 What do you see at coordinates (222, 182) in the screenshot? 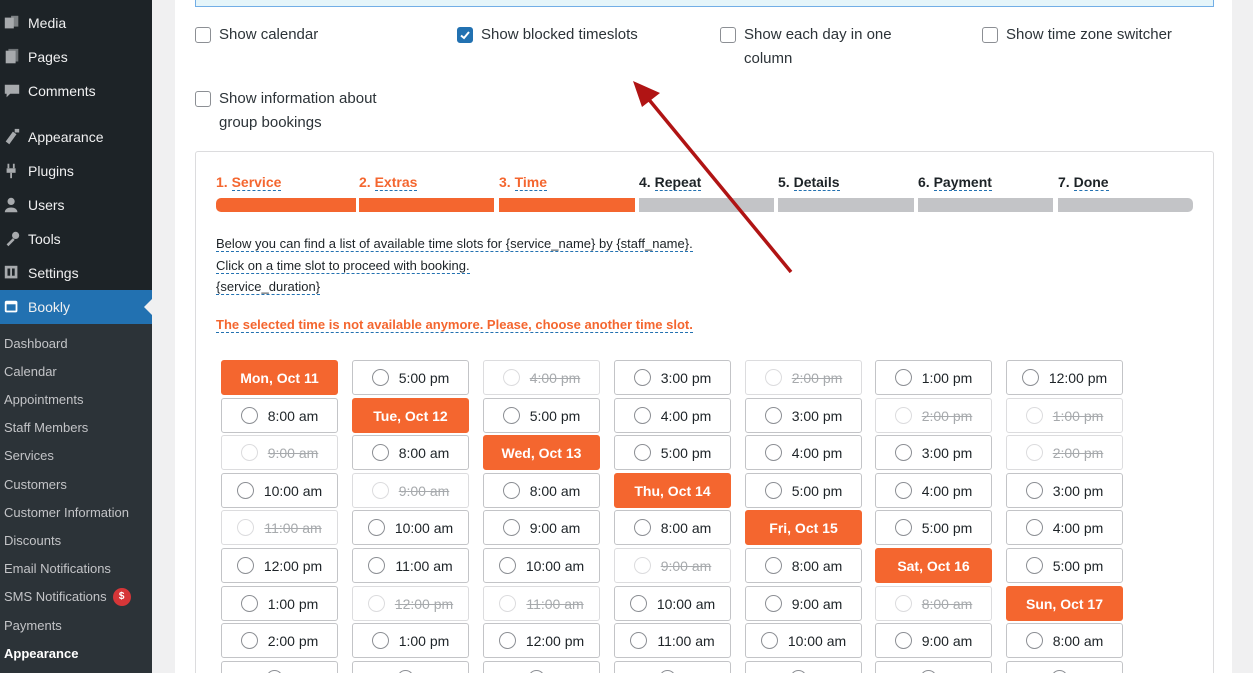
I see `step-number: 1.` at bounding box center [222, 182].